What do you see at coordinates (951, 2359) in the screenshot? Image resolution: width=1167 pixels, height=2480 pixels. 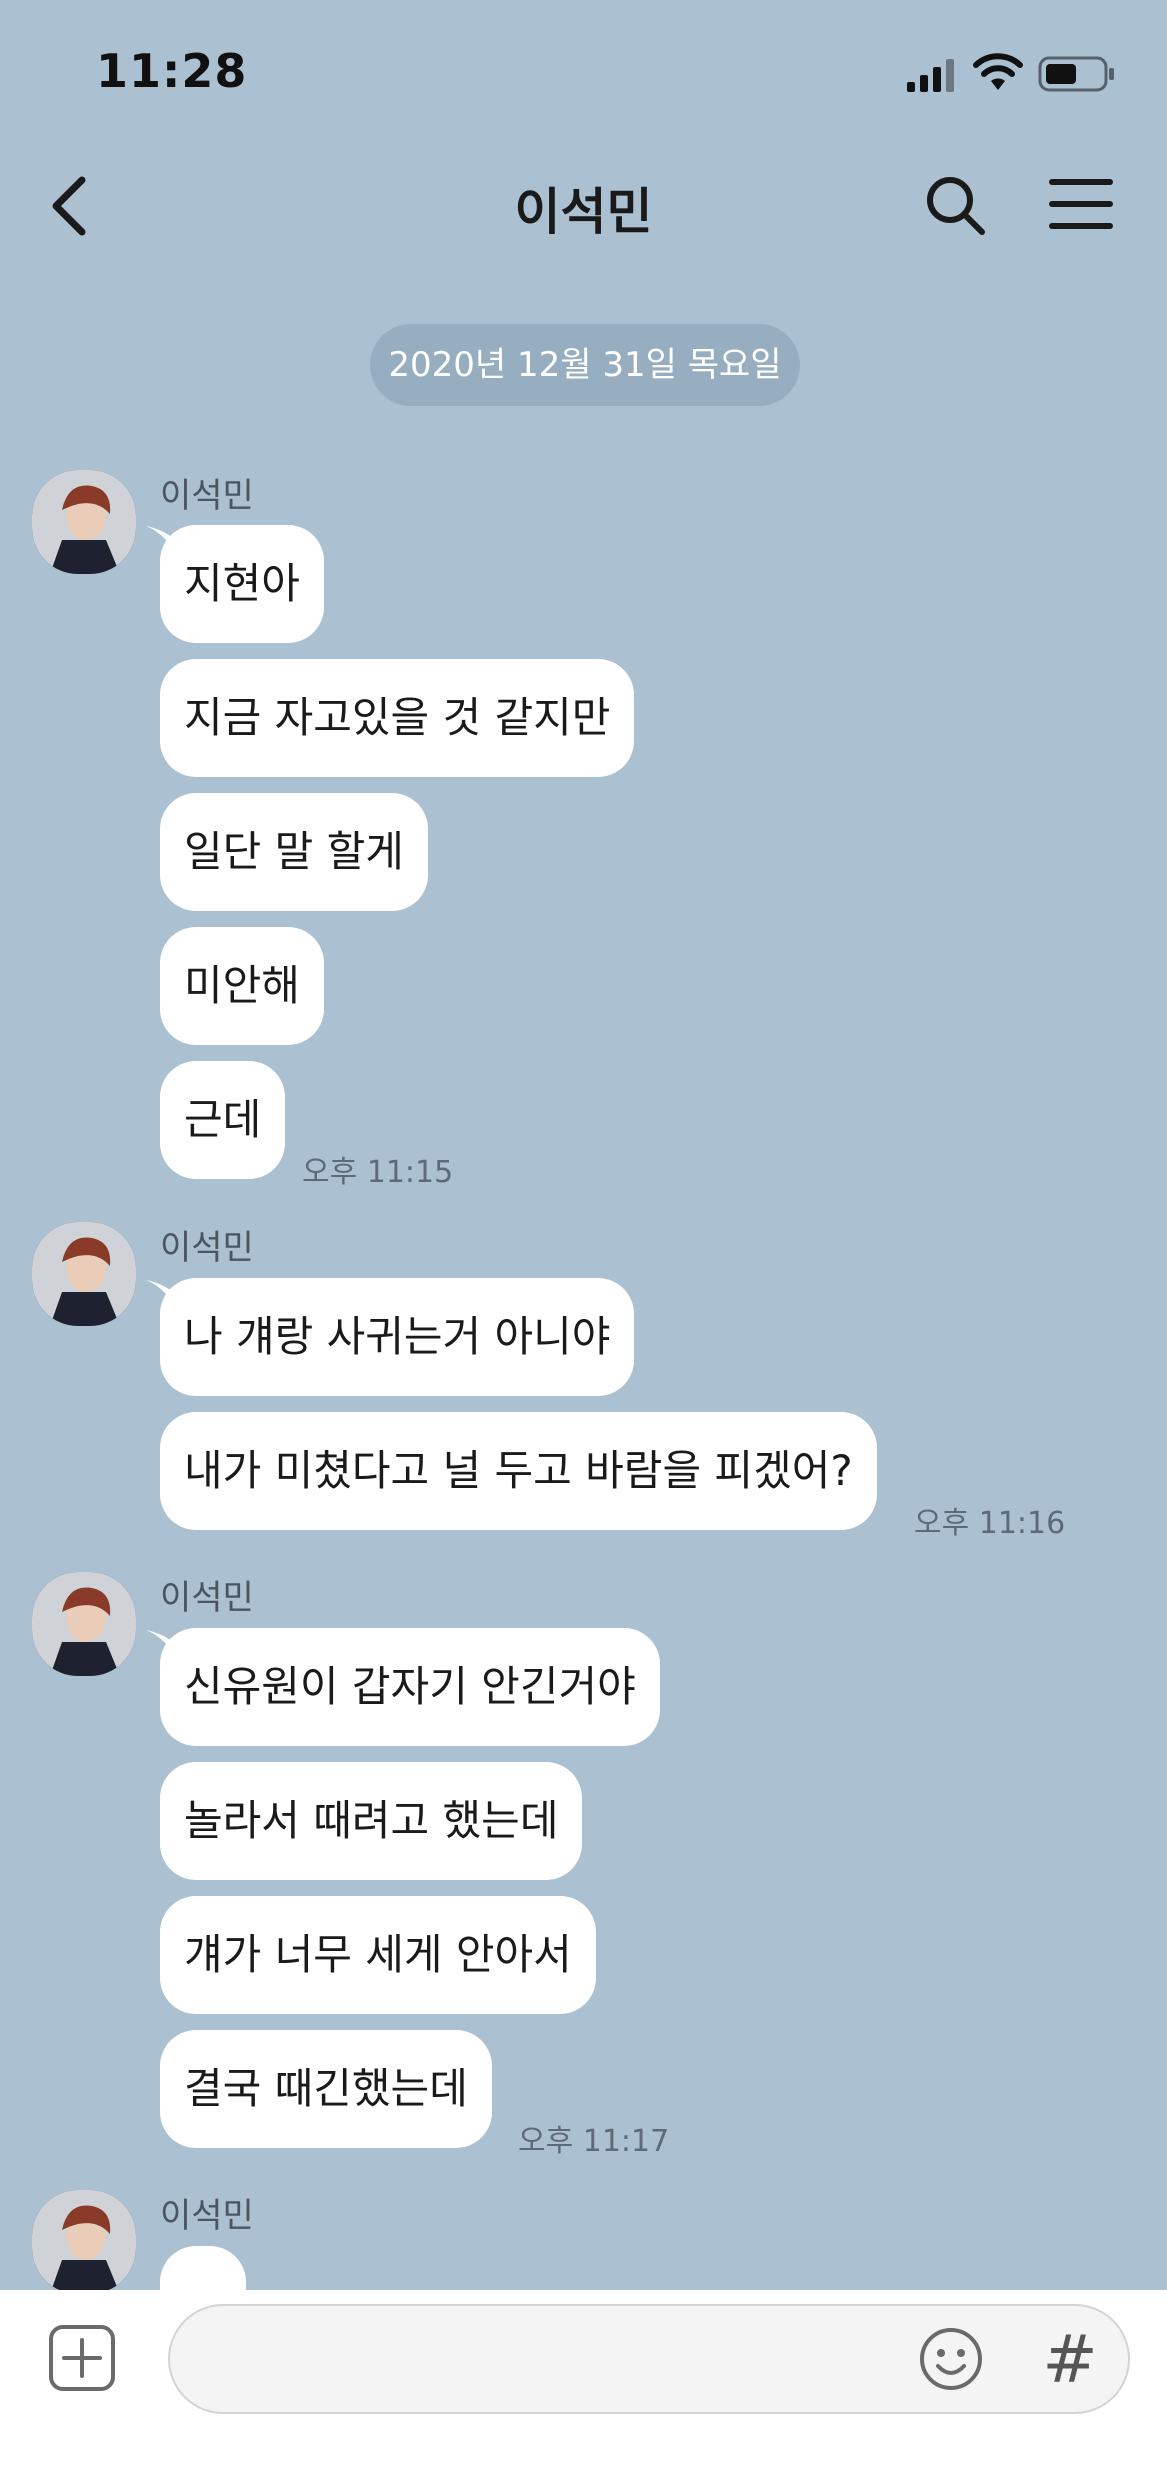 I see `emoji-button` at bounding box center [951, 2359].